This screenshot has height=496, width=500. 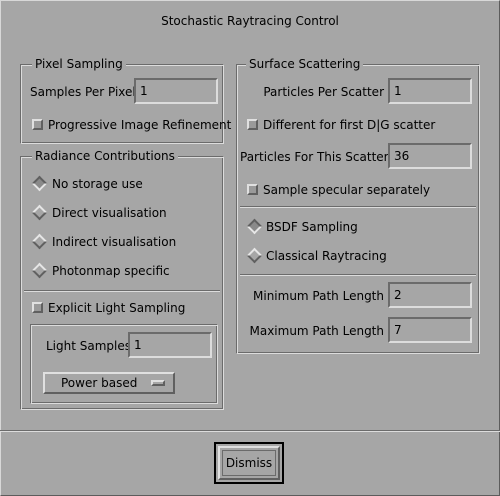 I want to click on radio-classical-raytracing-label: Classical Raytracing, so click(x=326, y=256).